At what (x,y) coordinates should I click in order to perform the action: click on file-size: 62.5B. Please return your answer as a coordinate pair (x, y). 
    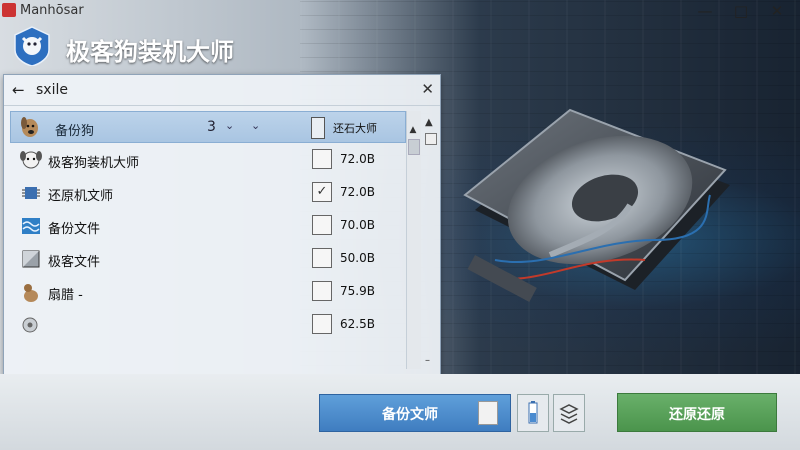
    Looking at the image, I should click on (357, 324).